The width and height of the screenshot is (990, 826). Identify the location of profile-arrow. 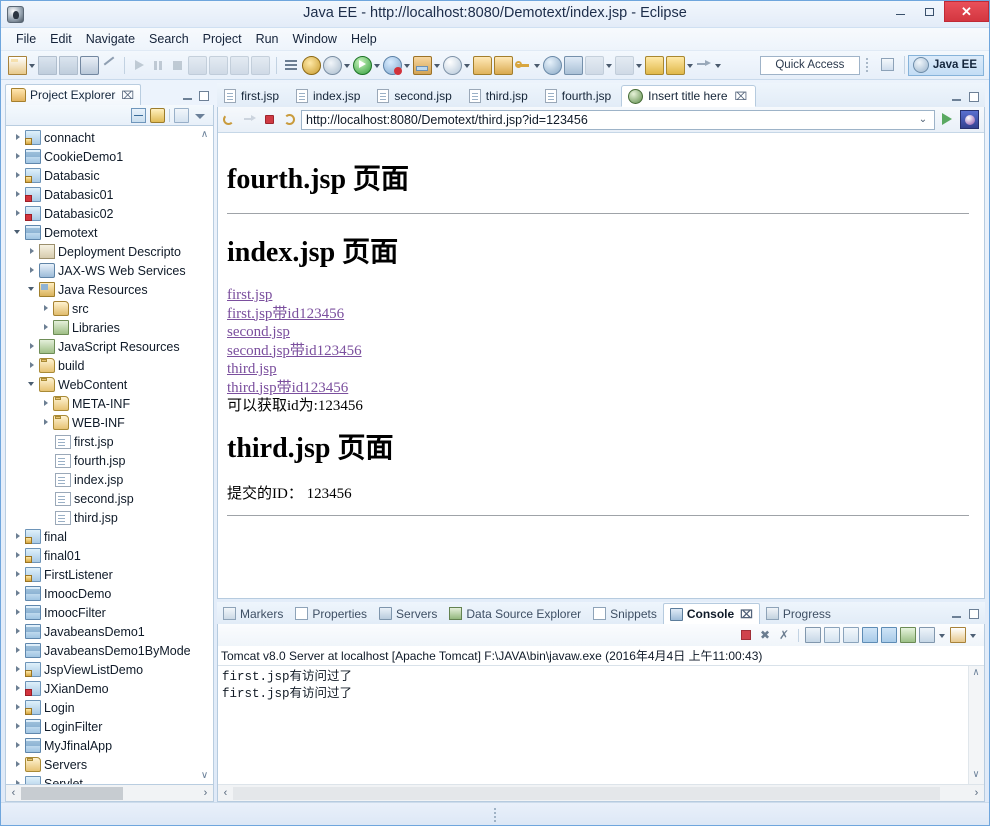
(467, 65).